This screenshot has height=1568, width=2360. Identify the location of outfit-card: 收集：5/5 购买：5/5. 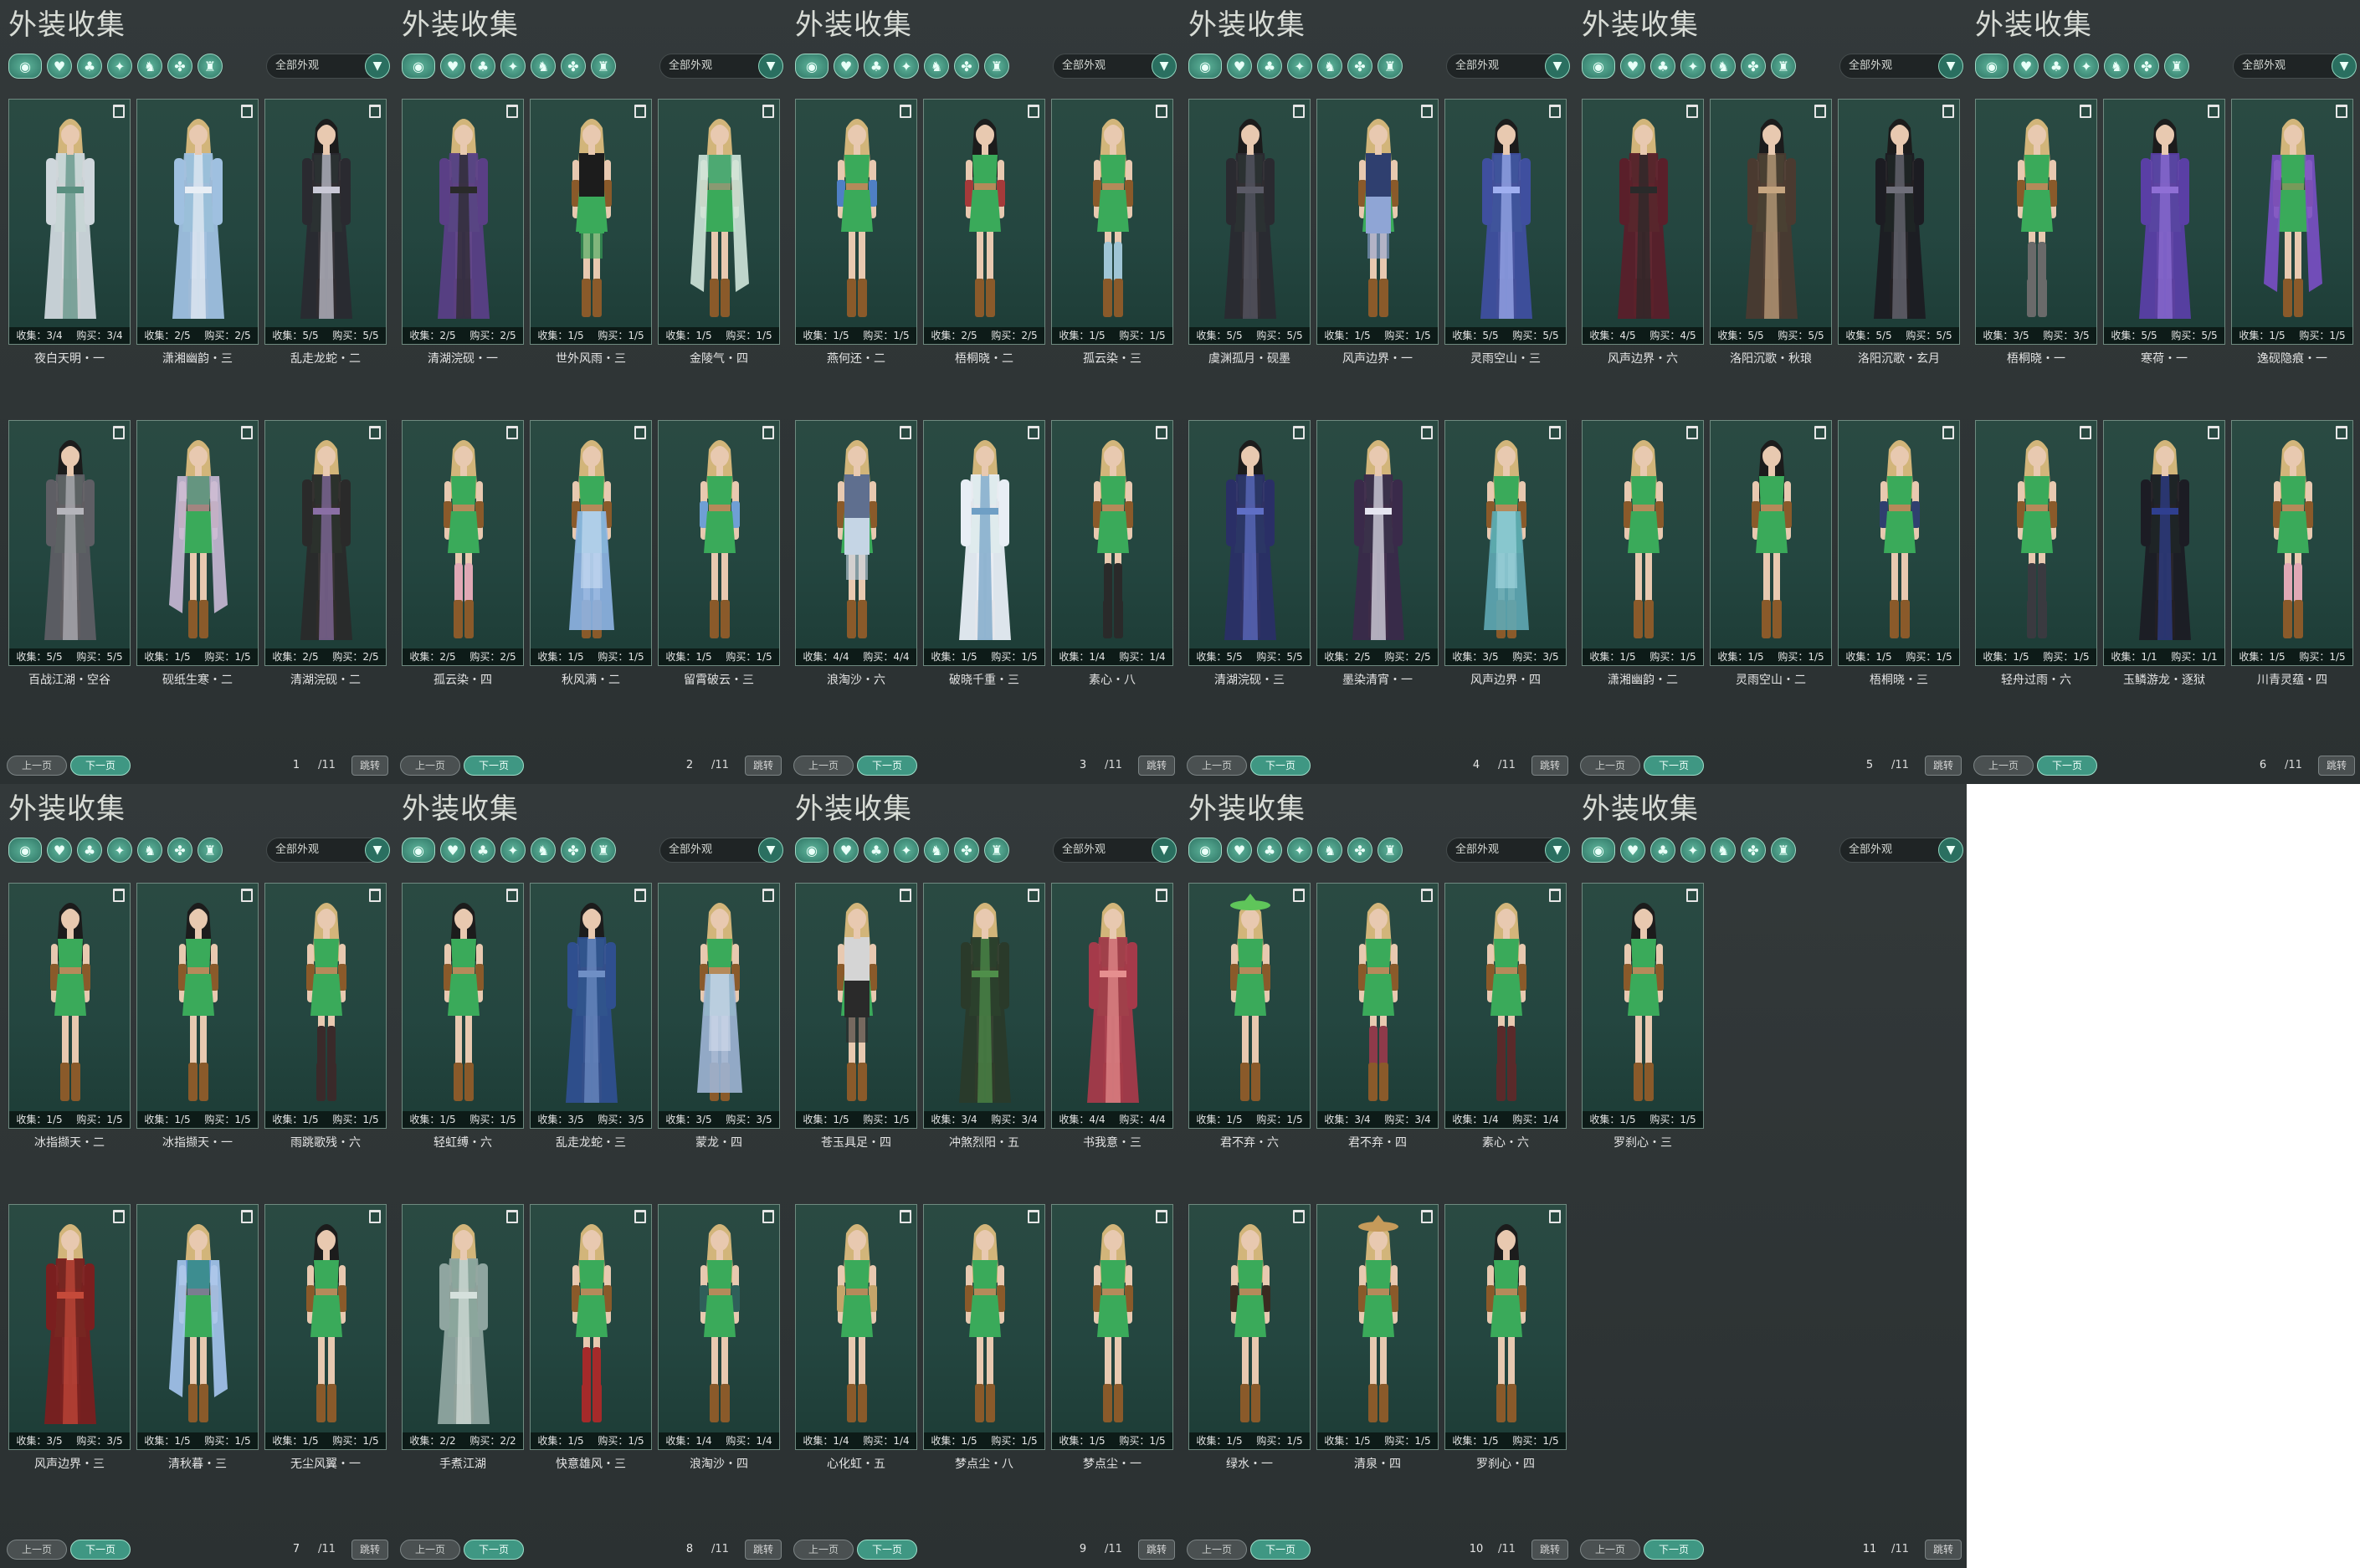
(1771, 222).